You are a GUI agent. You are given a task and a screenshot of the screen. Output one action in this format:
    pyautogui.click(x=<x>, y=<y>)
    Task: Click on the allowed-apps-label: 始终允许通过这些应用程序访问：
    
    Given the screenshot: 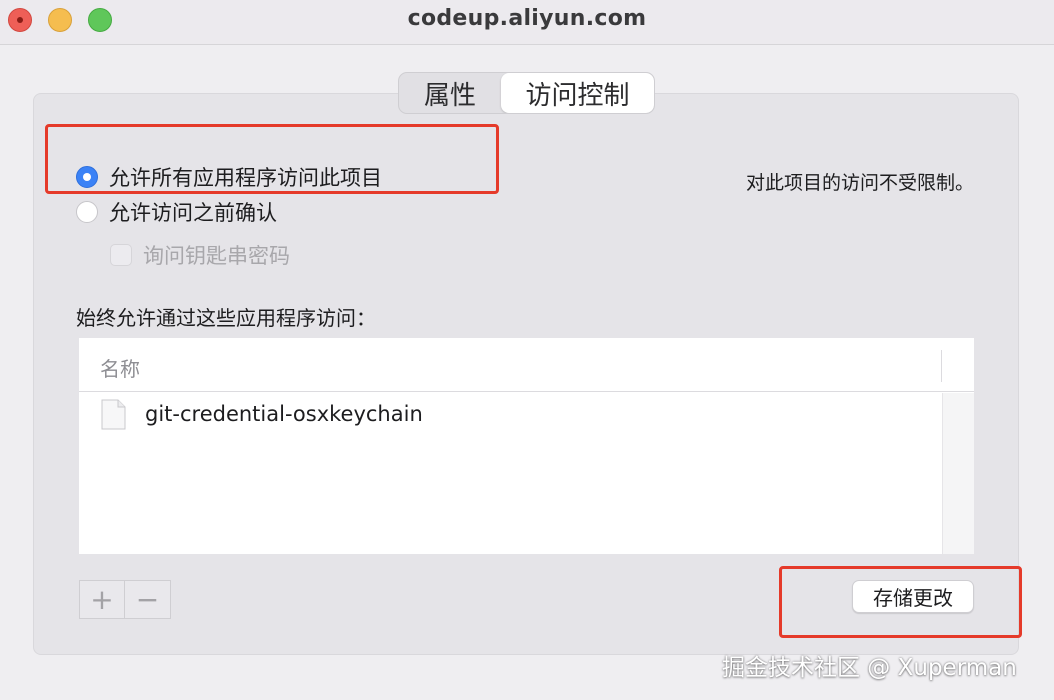 What is the action you would take?
    pyautogui.click(x=226, y=318)
    